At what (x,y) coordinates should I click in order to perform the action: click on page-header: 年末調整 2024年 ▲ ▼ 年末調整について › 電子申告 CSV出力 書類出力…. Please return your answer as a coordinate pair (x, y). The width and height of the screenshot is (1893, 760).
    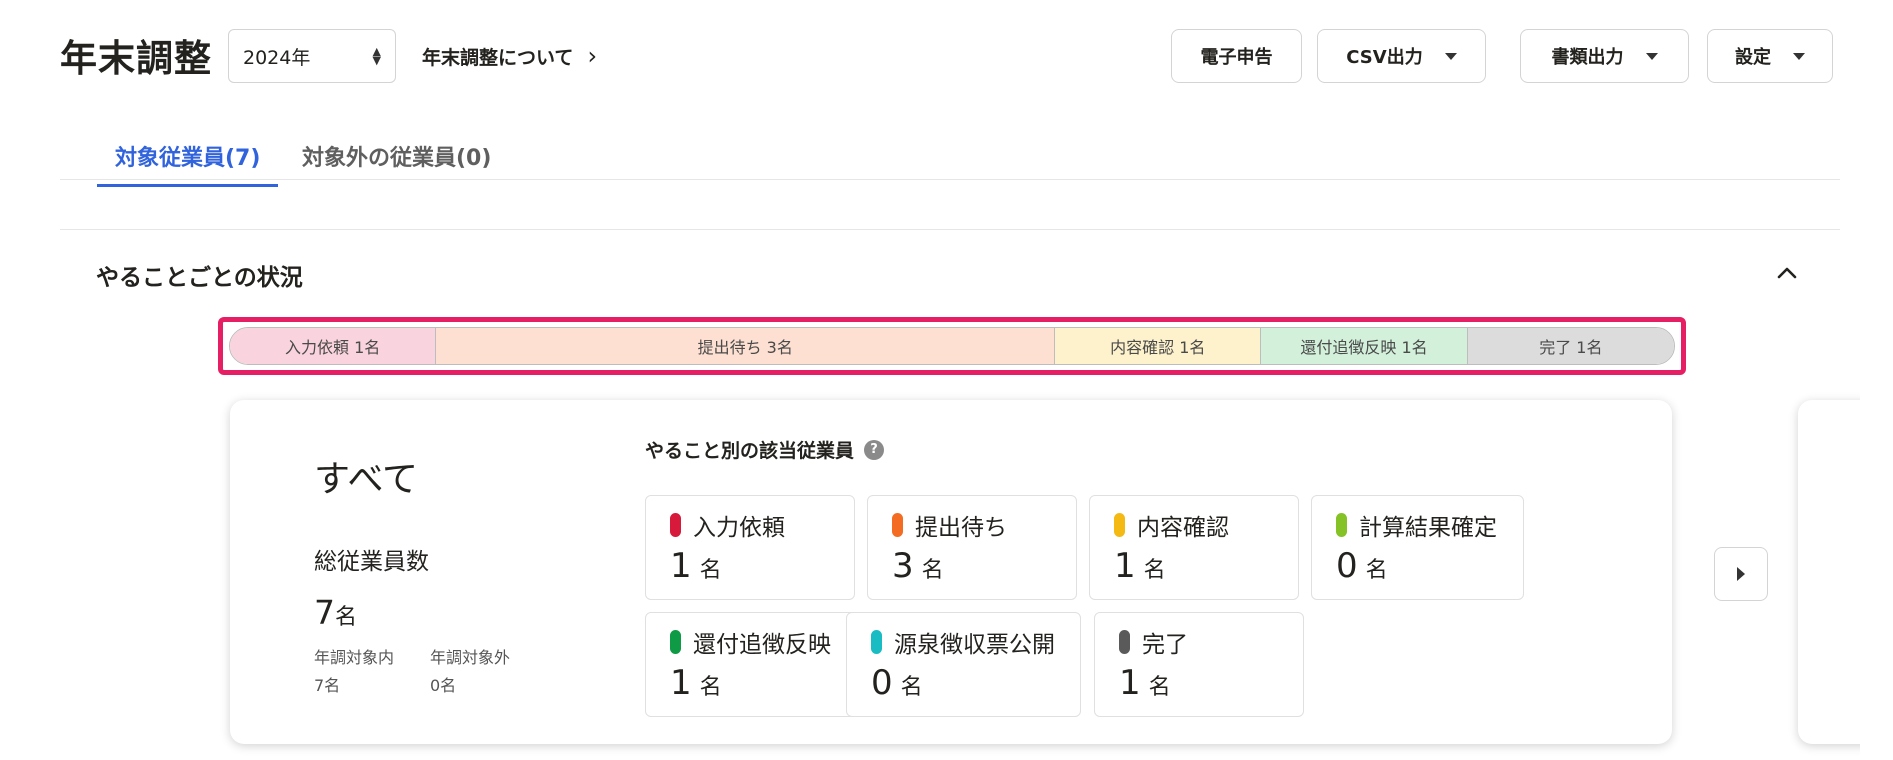
    Looking at the image, I should click on (950, 57).